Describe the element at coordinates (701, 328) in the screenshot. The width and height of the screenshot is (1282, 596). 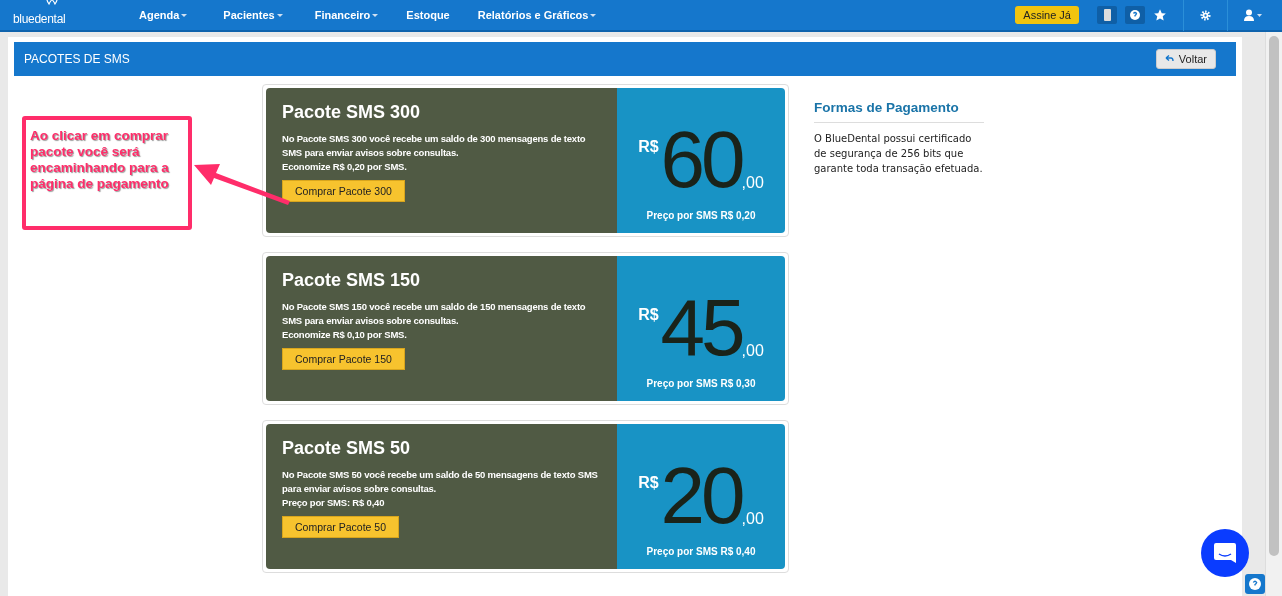
I see `price: 45` at that location.